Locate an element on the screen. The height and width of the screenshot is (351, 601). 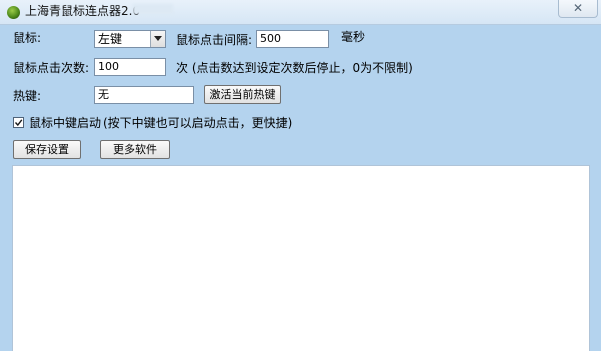
middle-click-checkbox is located at coordinates (18, 122).